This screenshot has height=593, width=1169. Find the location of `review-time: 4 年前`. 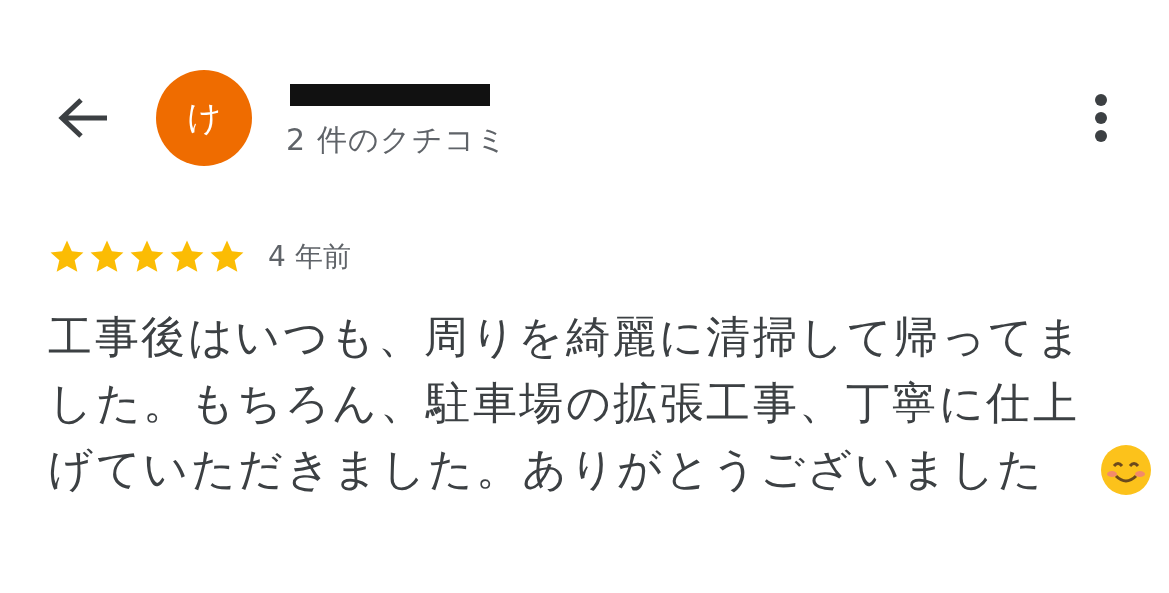

review-time: 4 年前 is located at coordinates (309, 257).